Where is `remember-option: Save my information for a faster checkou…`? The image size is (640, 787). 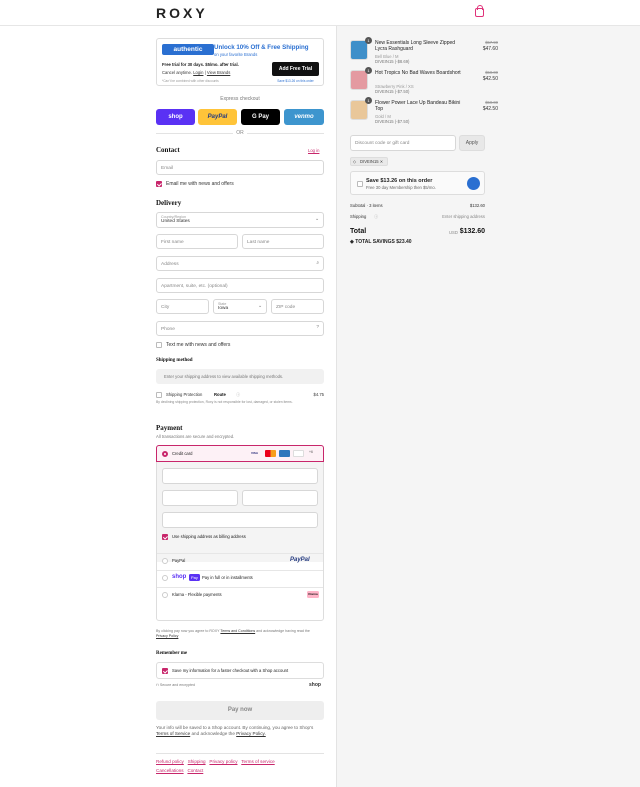 remember-option: Save my information for a faster checkou… is located at coordinates (240, 670).